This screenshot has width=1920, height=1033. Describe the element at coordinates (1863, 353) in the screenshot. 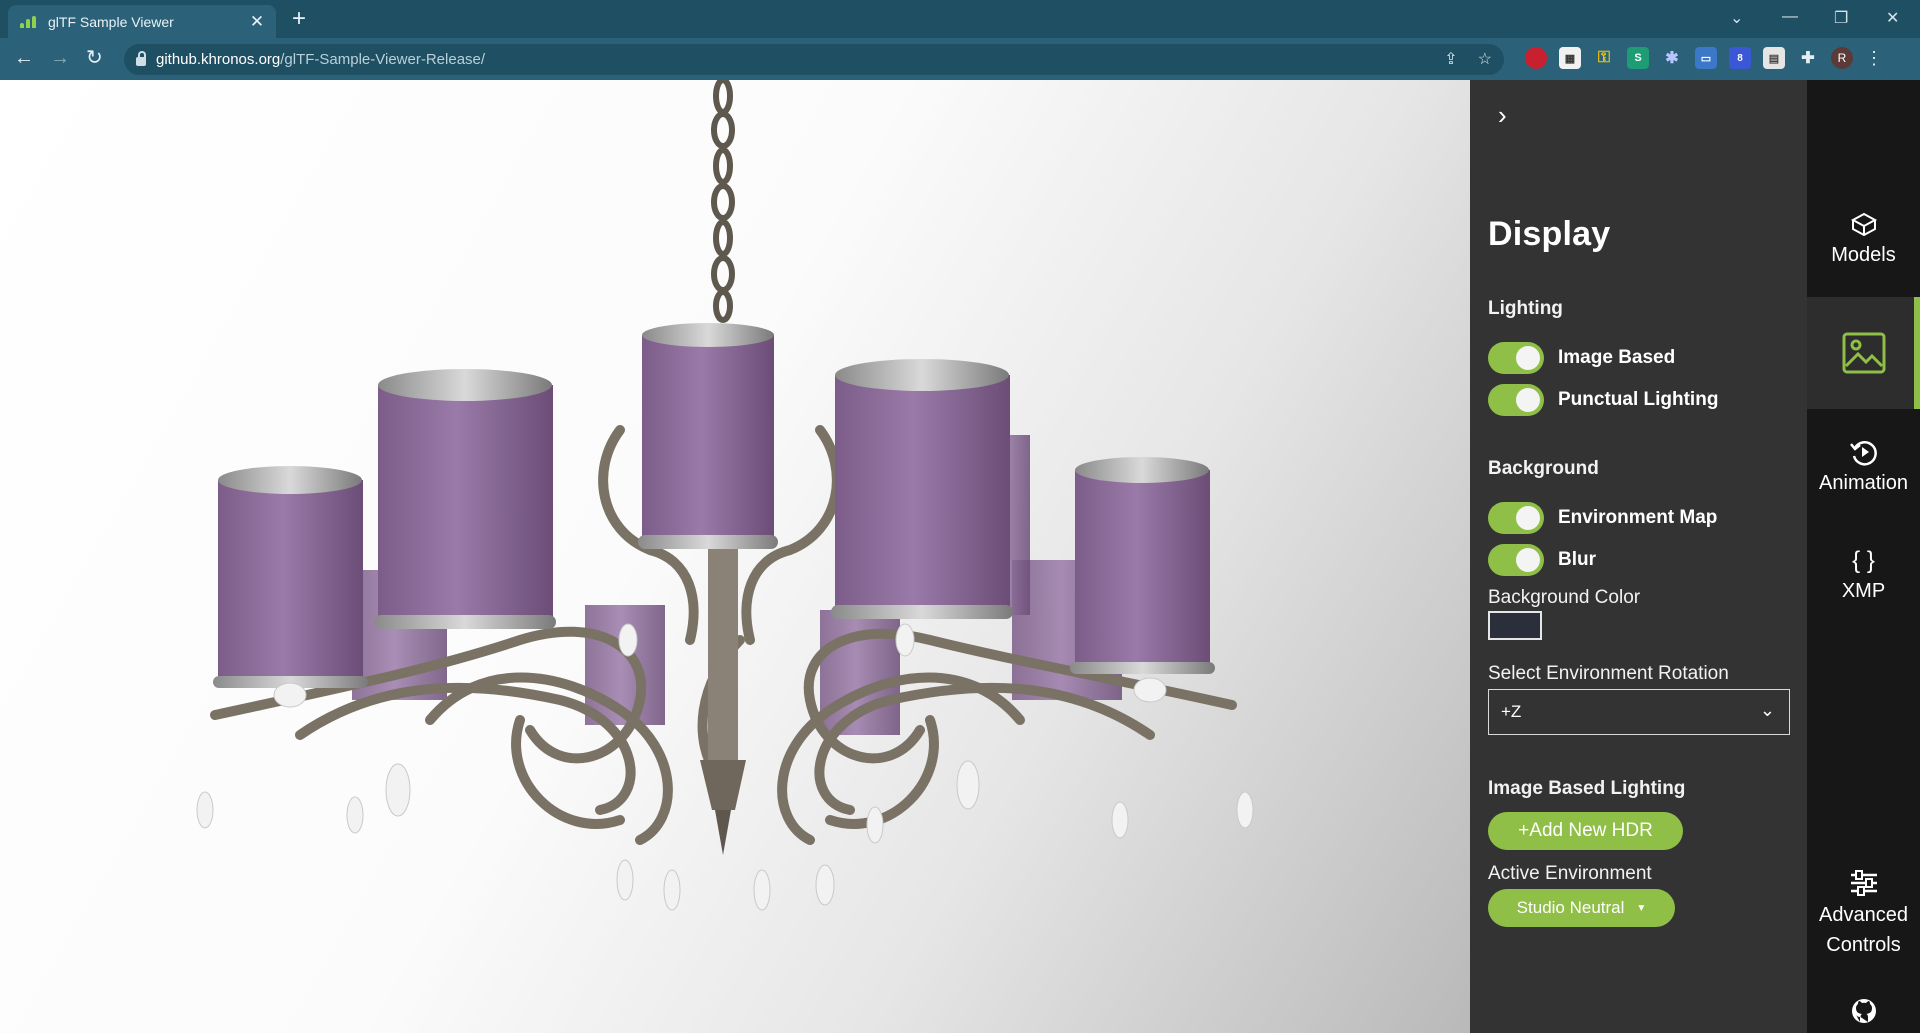

I see `image-icon` at that location.